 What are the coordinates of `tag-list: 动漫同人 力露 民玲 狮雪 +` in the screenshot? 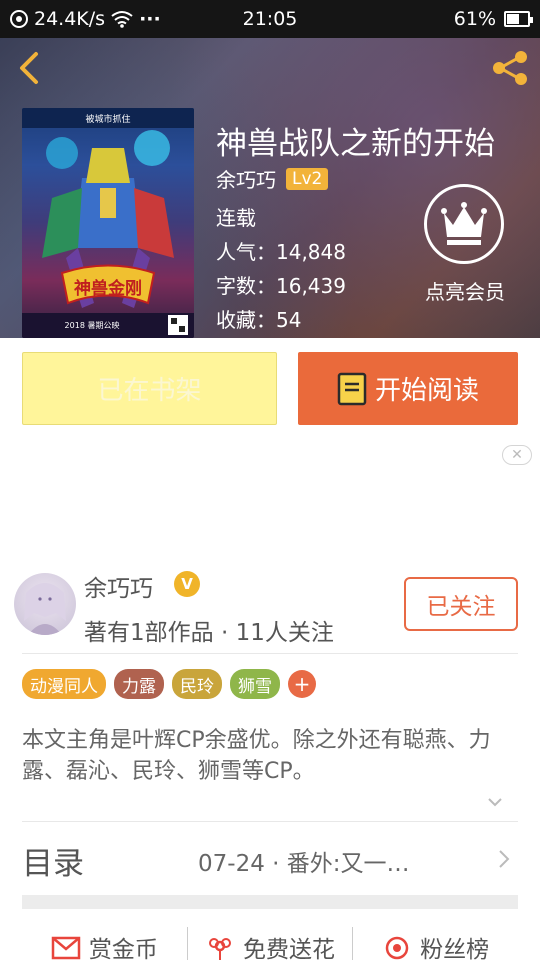 It's located at (169, 684).